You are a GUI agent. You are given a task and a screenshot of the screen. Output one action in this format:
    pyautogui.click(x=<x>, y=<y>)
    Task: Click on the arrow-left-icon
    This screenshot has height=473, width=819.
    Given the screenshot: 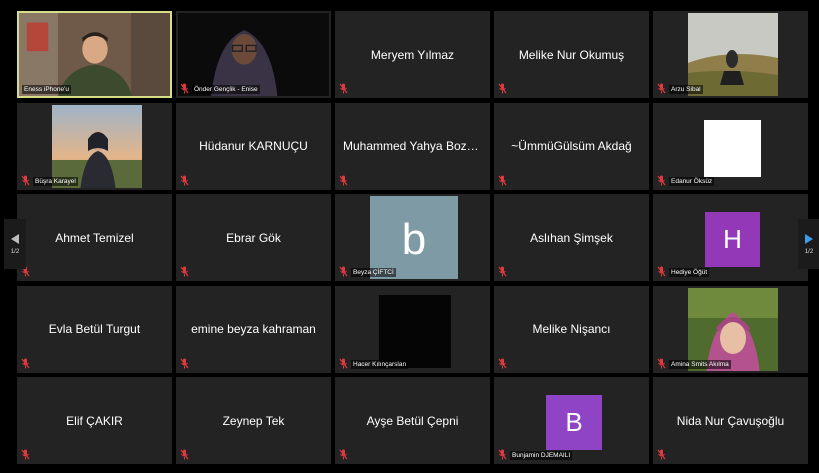 What is the action you would take?
    pyautogui.click(x=15, y=239)
    